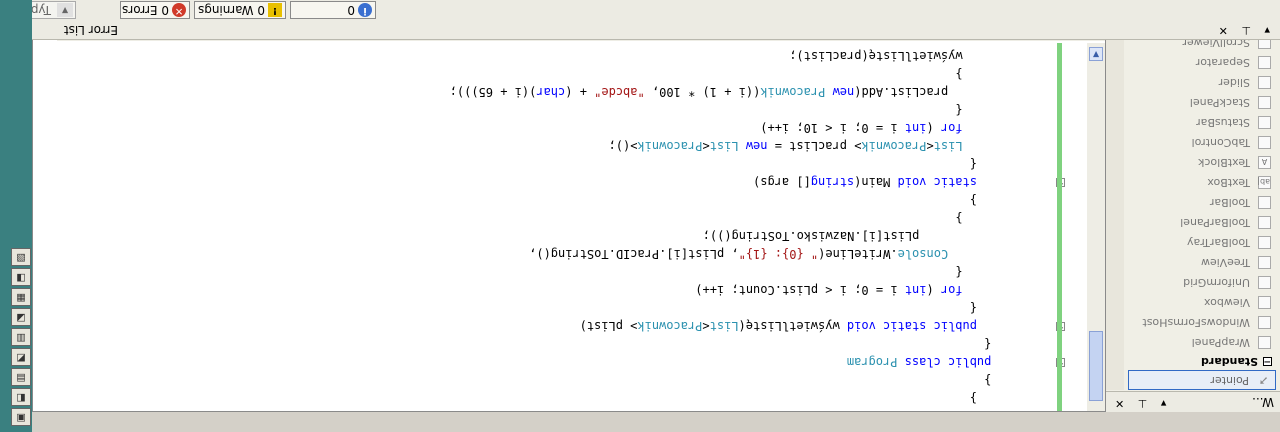 This screenshot has height=432, width=1280. I want to click on app-icon: ▦, so click(21, 297).